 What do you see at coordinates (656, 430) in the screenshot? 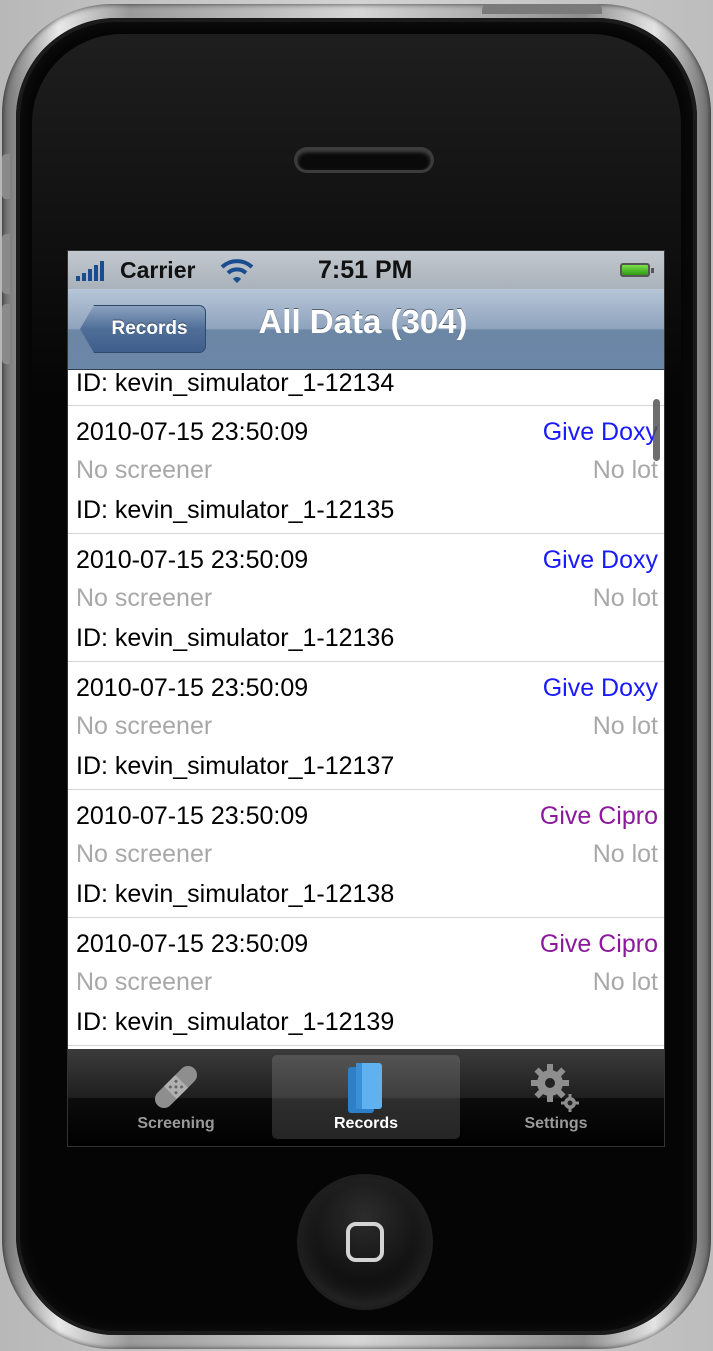
I see `scrollbar` at bounding box center [656, 430].